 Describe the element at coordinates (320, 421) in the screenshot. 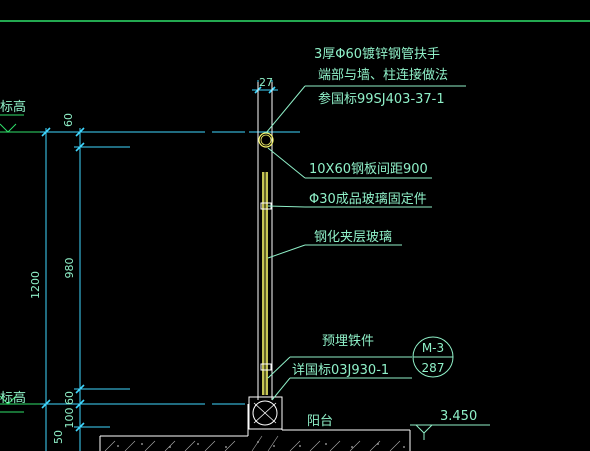

I see `balcony-label: 阳台` at that location.